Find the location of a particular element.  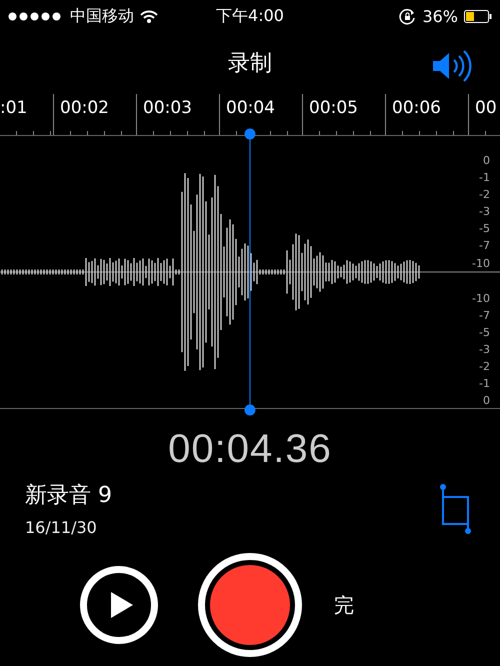

screen-title: 录制 is located at coordinates (250, 64).